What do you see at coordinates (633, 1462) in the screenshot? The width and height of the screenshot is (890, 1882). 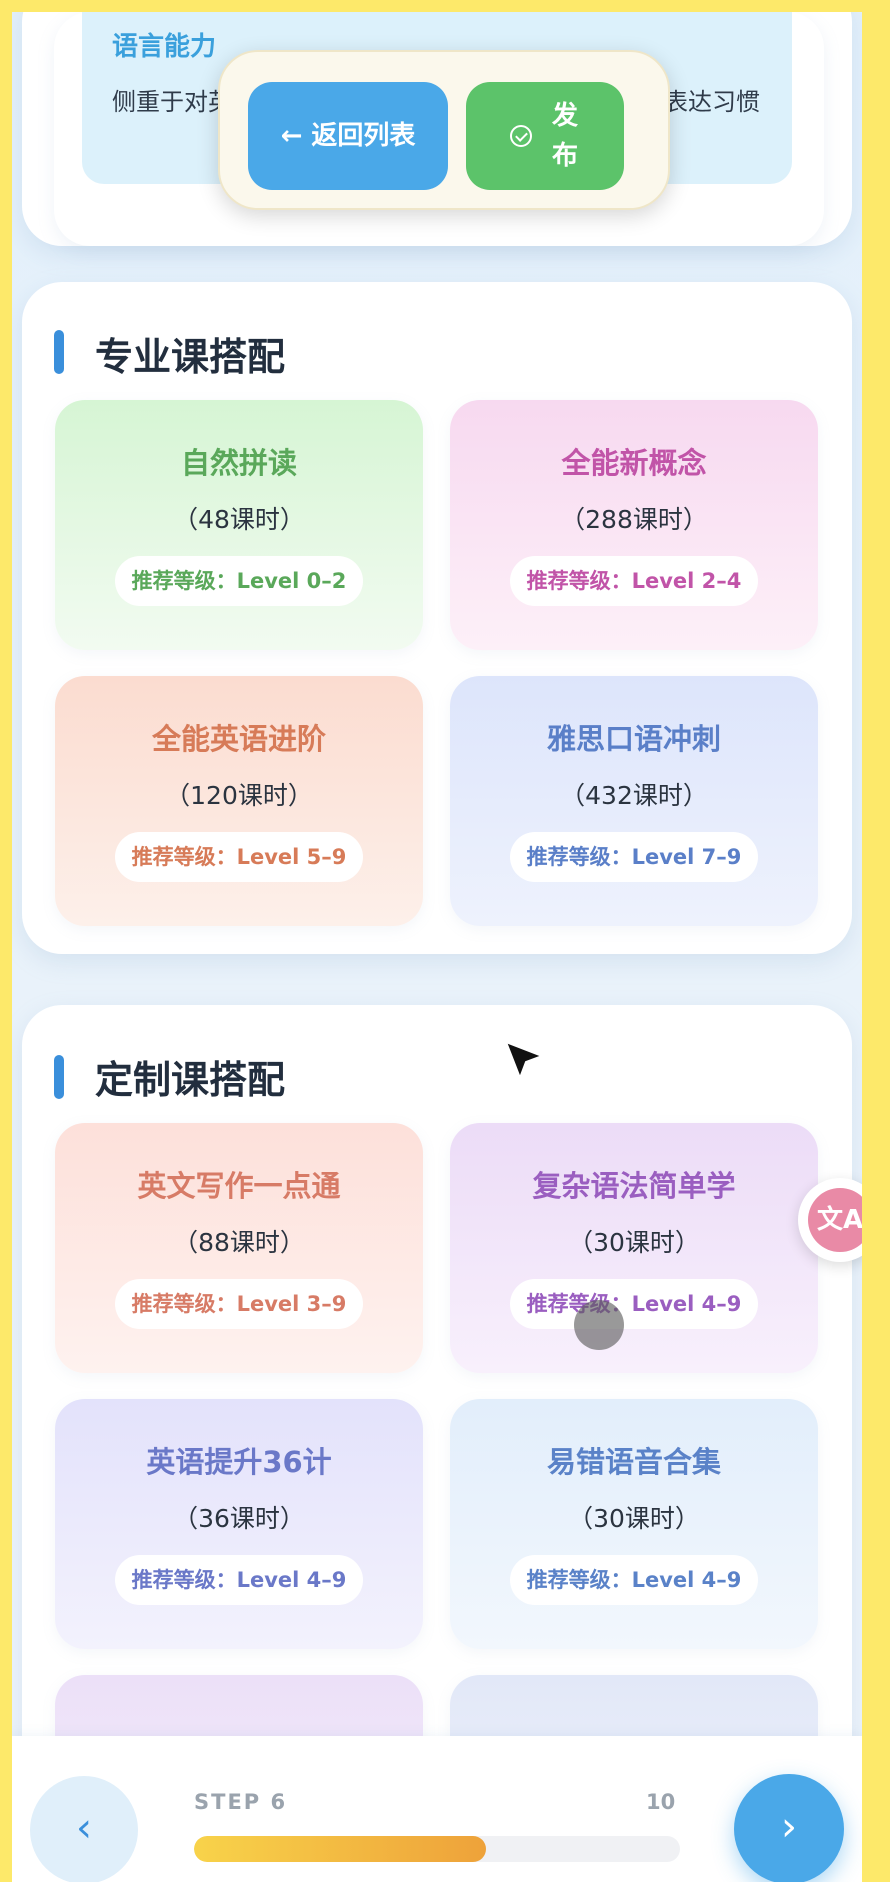 I see `course-name: 易错语音合集` at bounding box center [633, 1462].